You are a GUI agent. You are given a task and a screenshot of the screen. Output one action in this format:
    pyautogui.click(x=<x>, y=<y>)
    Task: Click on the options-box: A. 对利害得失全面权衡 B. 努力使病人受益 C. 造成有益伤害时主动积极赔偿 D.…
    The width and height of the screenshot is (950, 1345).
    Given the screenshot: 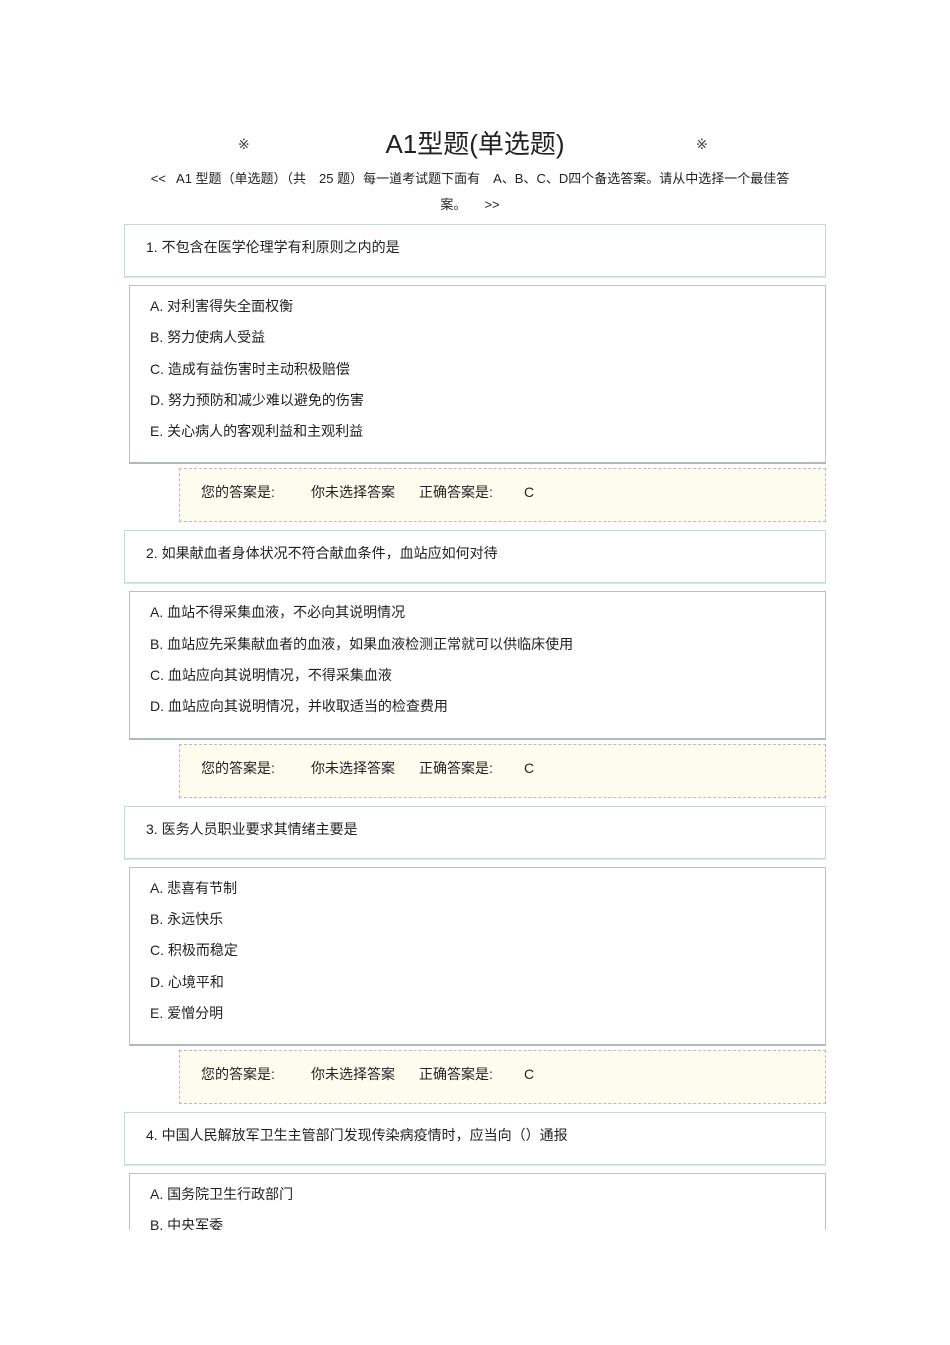 What is the action you would take?
    pyautogui.click(x=477, y=375)
    